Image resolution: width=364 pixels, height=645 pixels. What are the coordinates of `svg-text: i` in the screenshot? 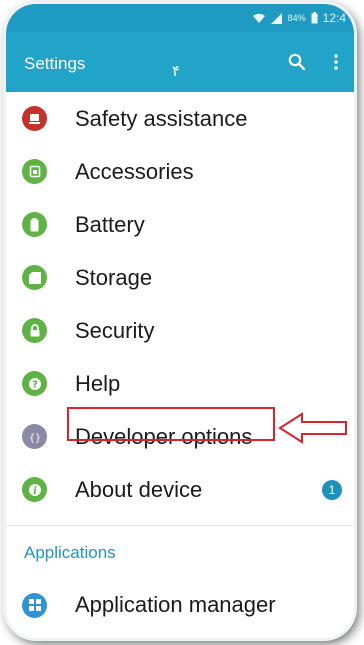 It's located at (35, 491).